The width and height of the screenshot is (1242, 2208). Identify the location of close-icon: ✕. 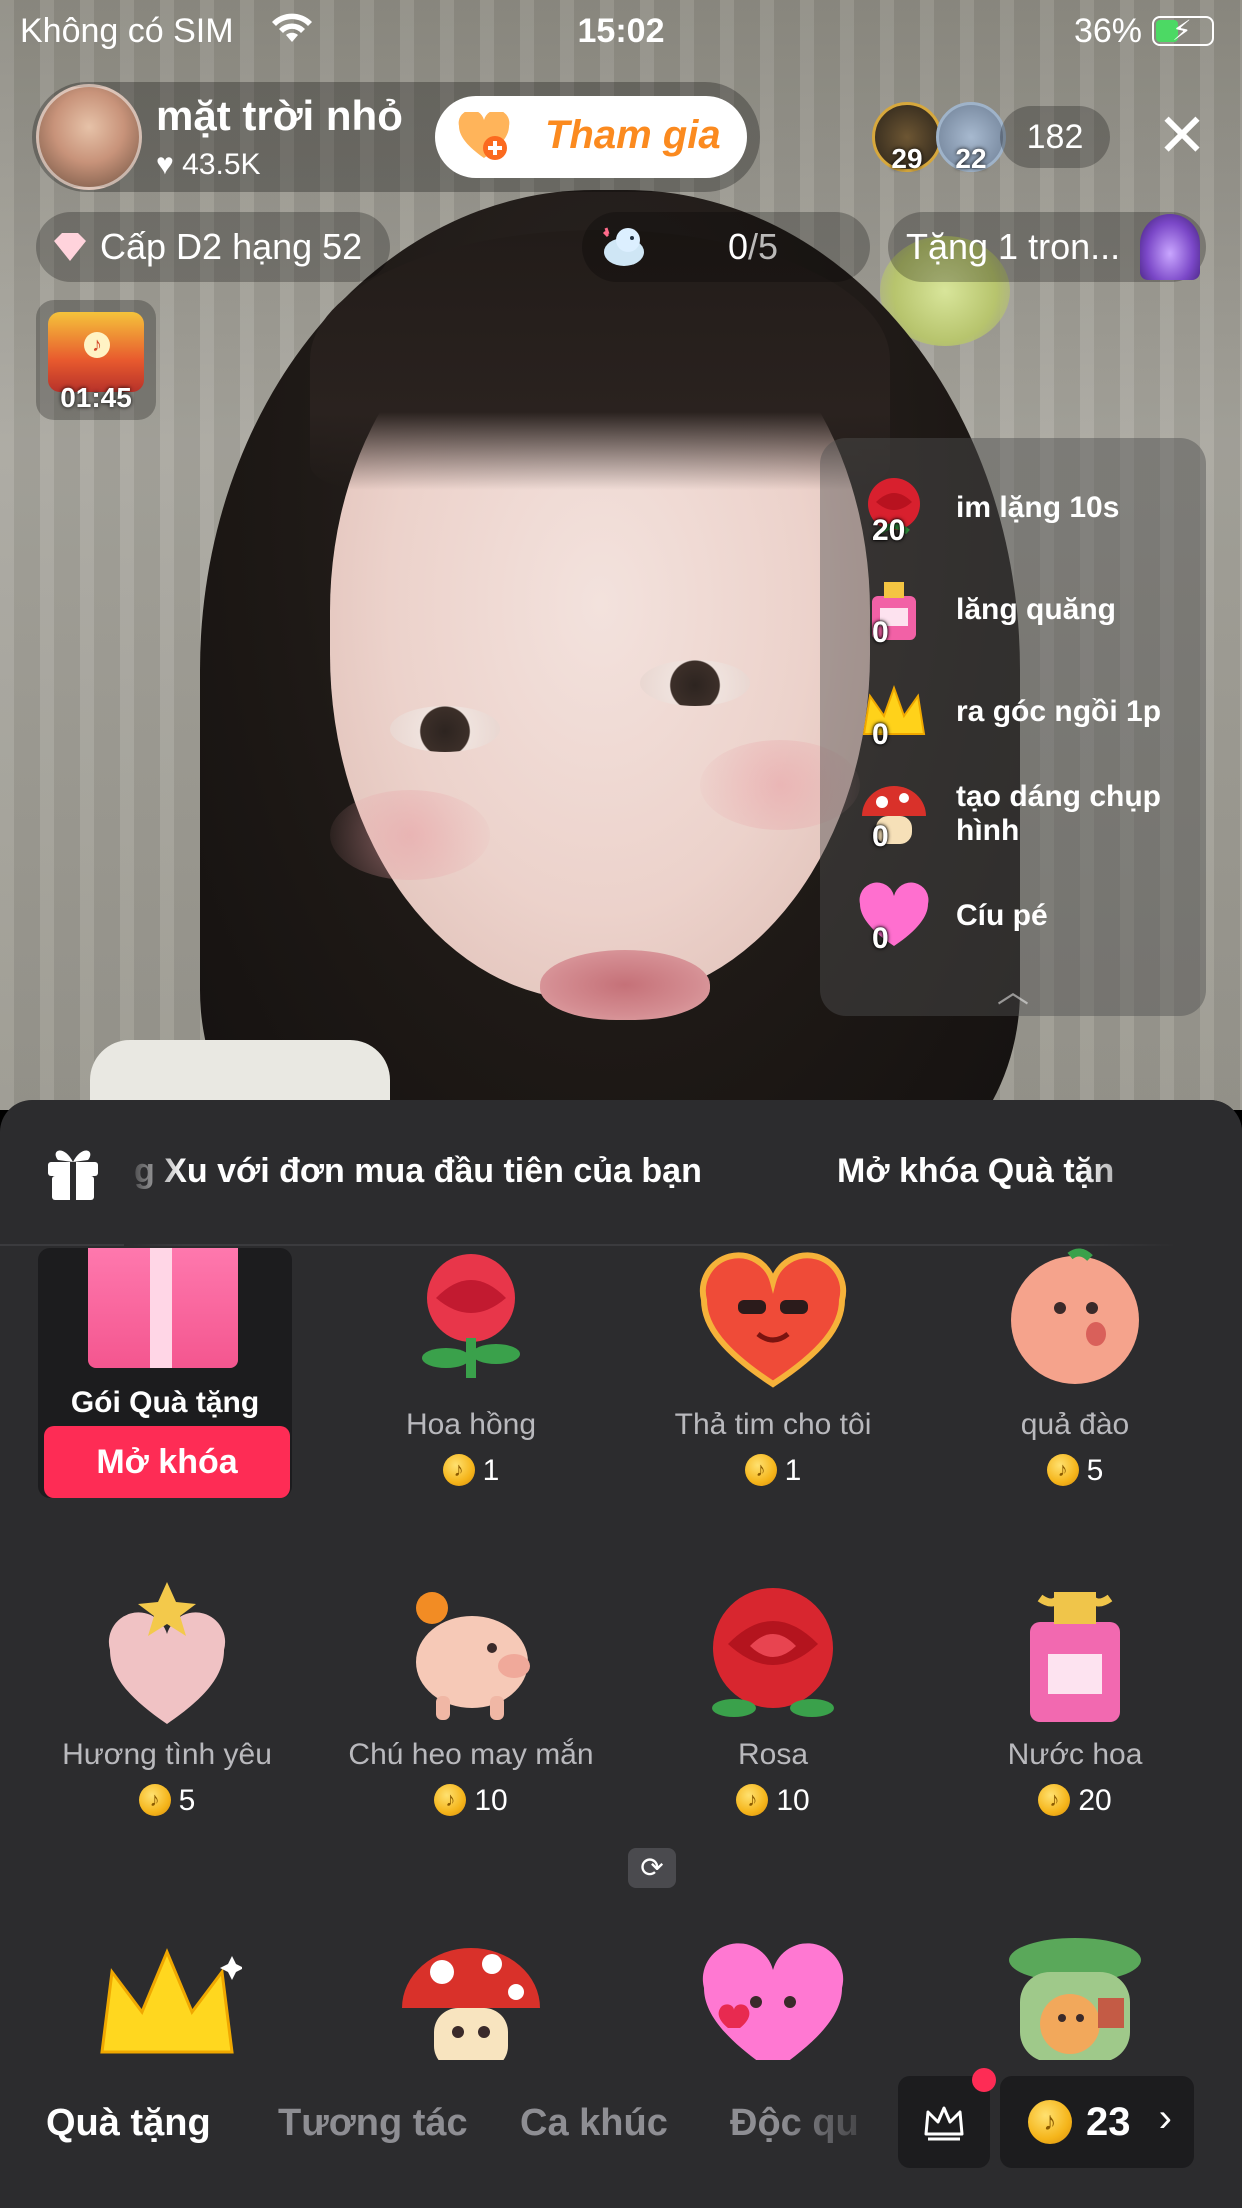
(1182, 136).